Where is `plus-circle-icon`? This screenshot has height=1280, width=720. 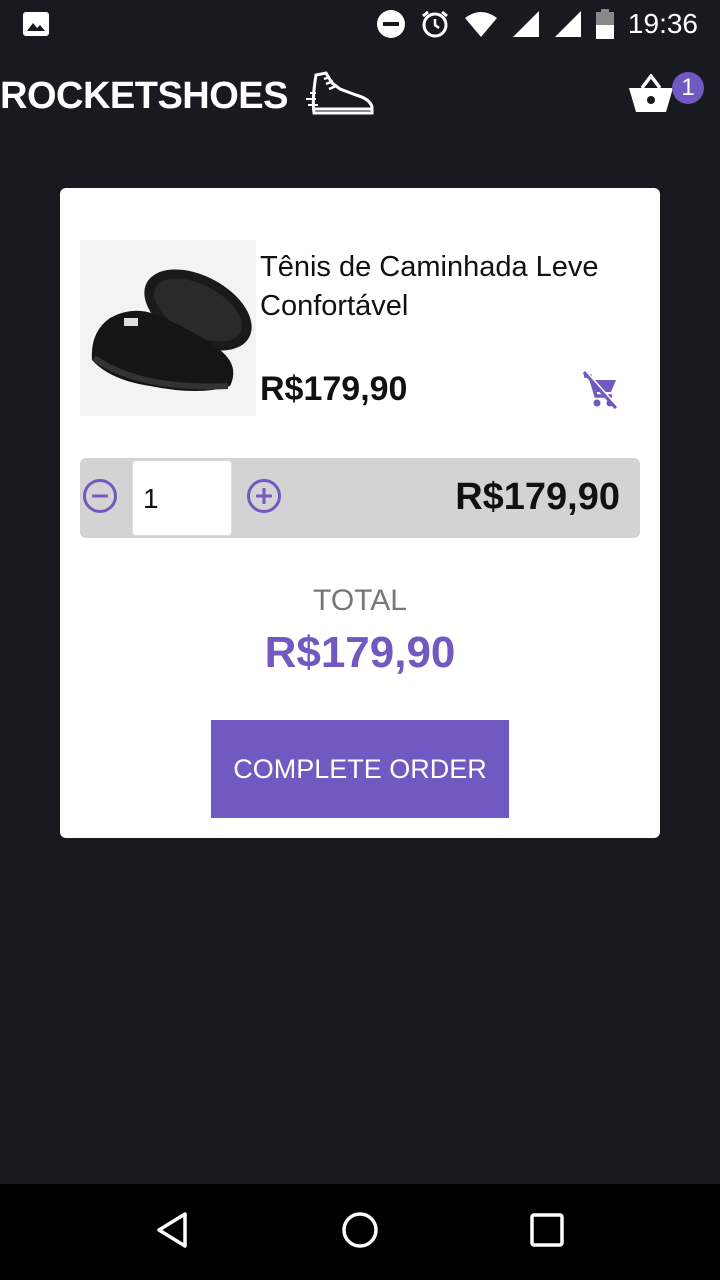
plus-circle-icon is located at coordinates (264, 498).